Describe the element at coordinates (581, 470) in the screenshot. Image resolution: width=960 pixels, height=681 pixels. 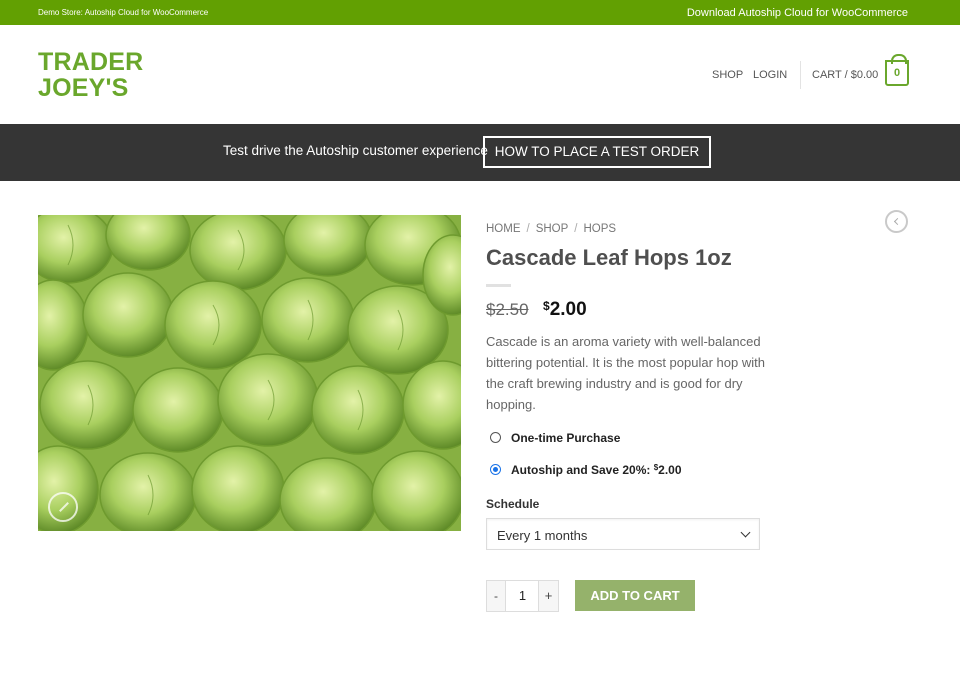
I see `autoship-label-text: Autoship and Save 20%:` at that location.